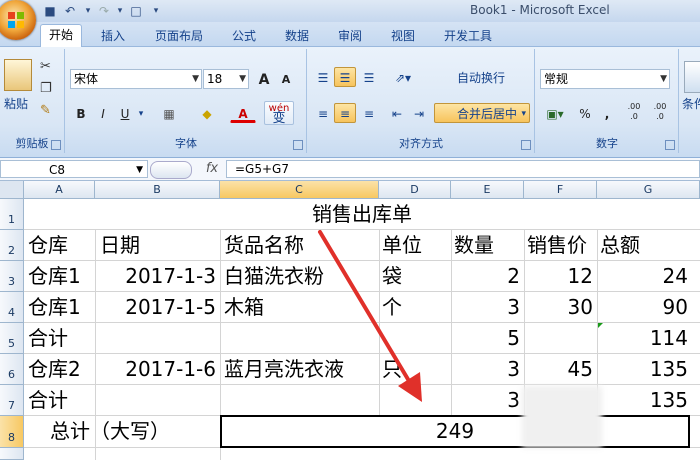 The image size is (700, 460). What do you see at coordinates (156, 307) in the screenshot?
I see `cell-b4: 2017-1-5` at bounding box center [156, 307].